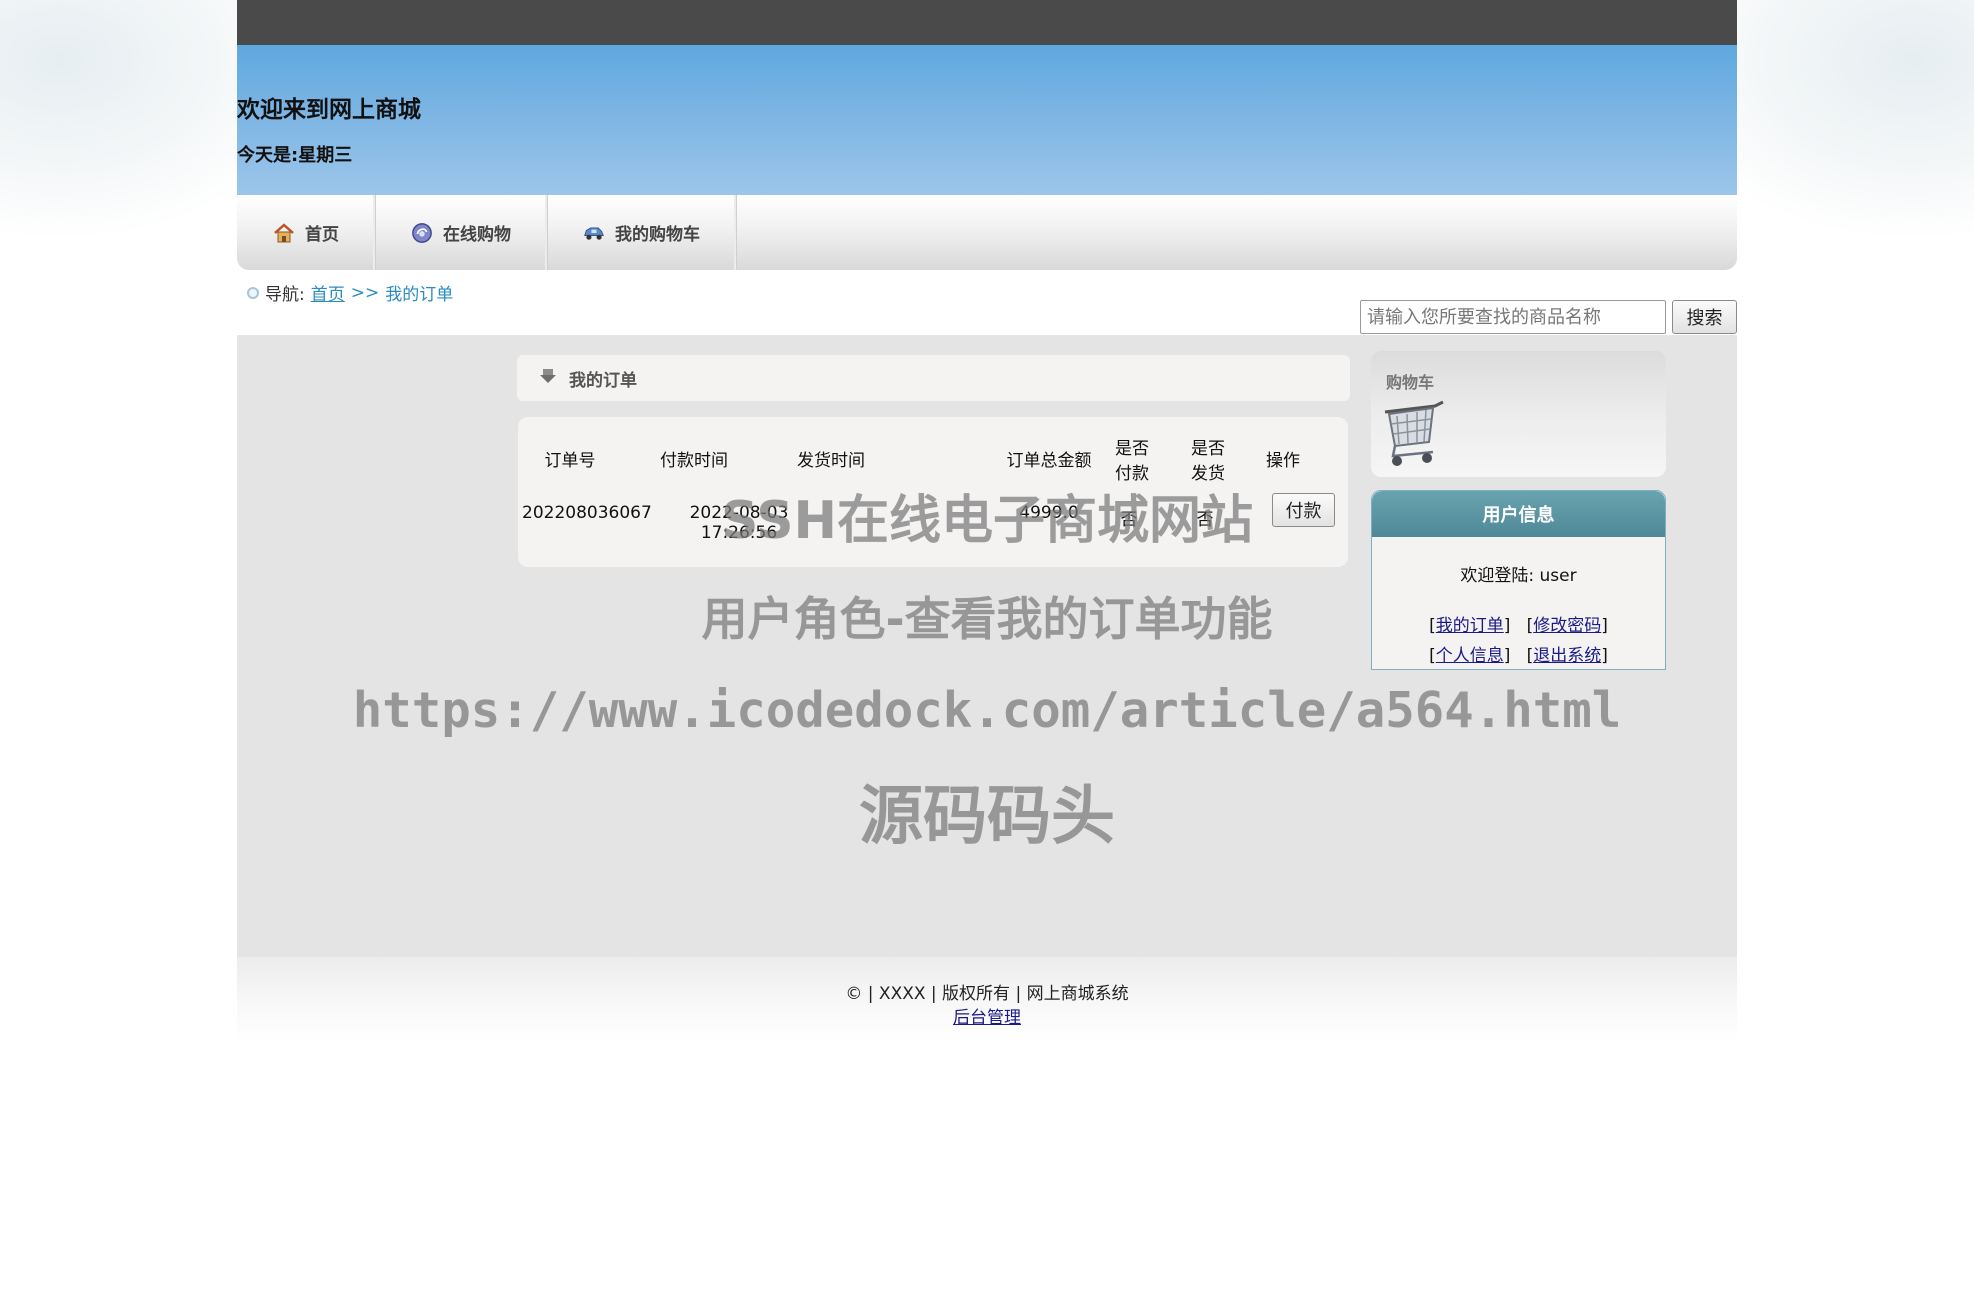 This screenshot has height=1295, width=1974. Describe the element at coordinates (694, 461) in the screenshot. I see `column-header-pay-time: 付款时间` at that location.